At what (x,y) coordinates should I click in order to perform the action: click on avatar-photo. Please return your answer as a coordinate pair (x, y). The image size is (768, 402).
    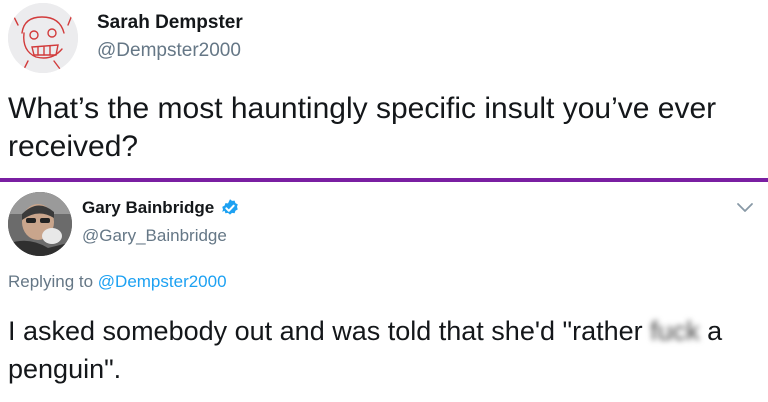
    Looking at the image, I should click on (40, 224).